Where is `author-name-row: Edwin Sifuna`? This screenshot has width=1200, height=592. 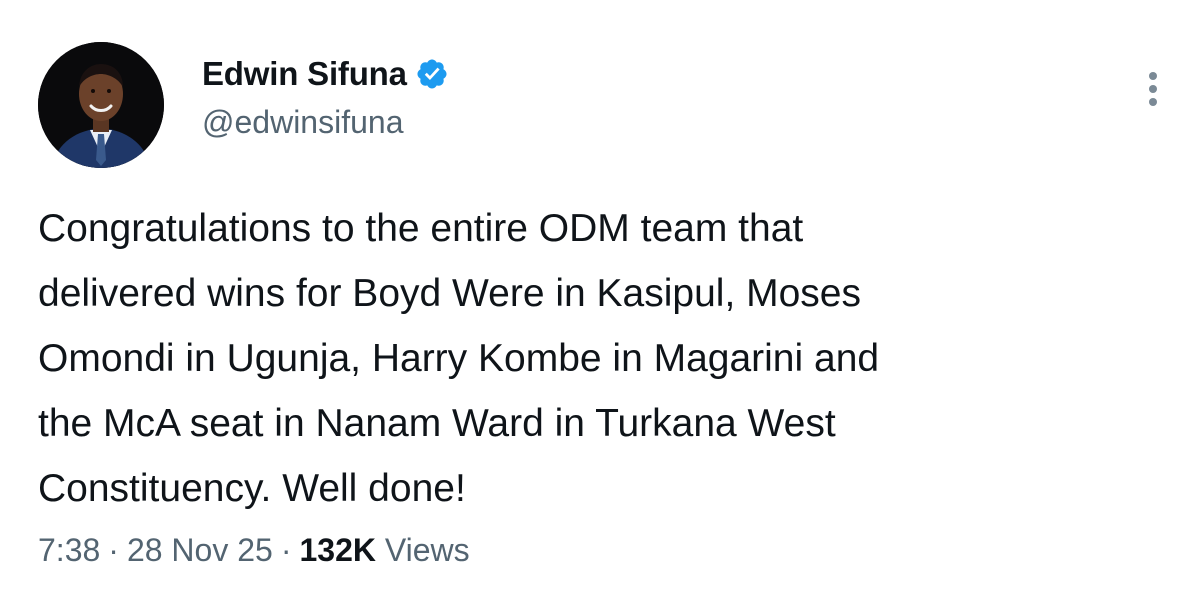
author-name-row: Edwin Sifuna is located at coordinates (325, 74).